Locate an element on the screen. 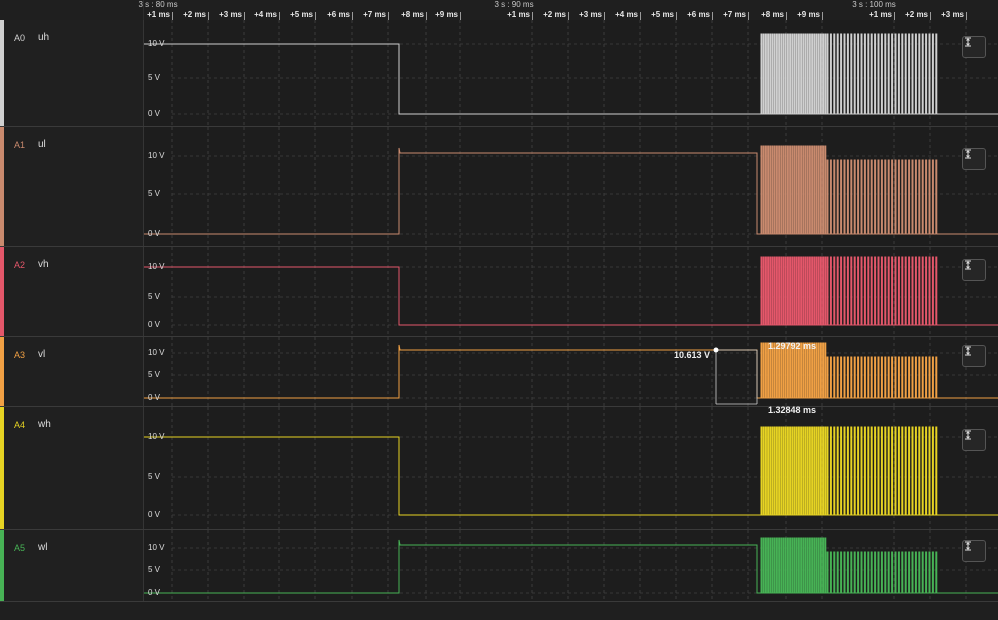 The height and width of the screenshot is (620, 998). ruler-corner is located at coordinates (72, 10).